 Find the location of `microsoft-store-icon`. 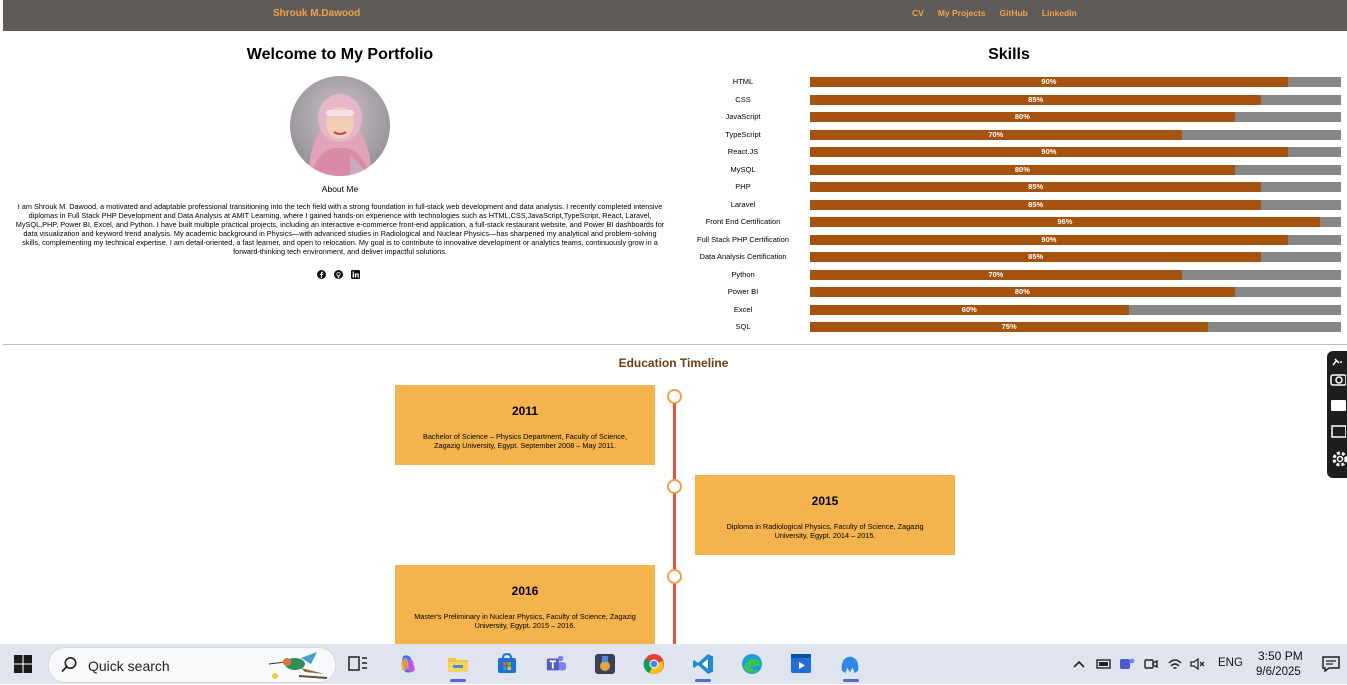

microsoft-store-icon is located at coordinates (507, 664).